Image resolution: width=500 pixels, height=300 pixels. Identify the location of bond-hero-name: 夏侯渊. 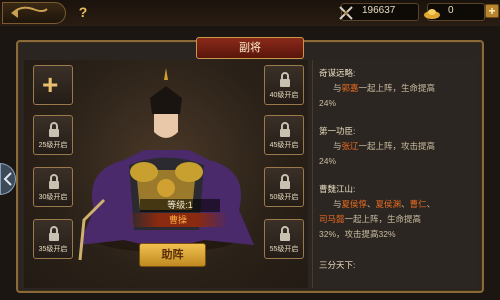
(388, 204).